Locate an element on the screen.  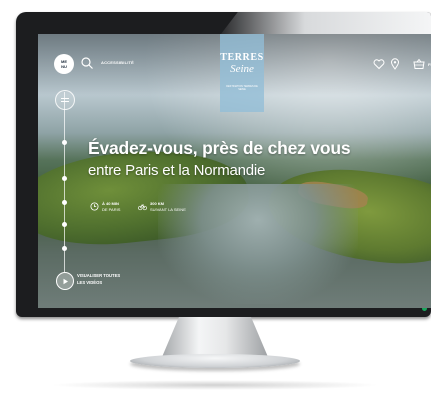
play-icon is located at coordinates (65, 281).